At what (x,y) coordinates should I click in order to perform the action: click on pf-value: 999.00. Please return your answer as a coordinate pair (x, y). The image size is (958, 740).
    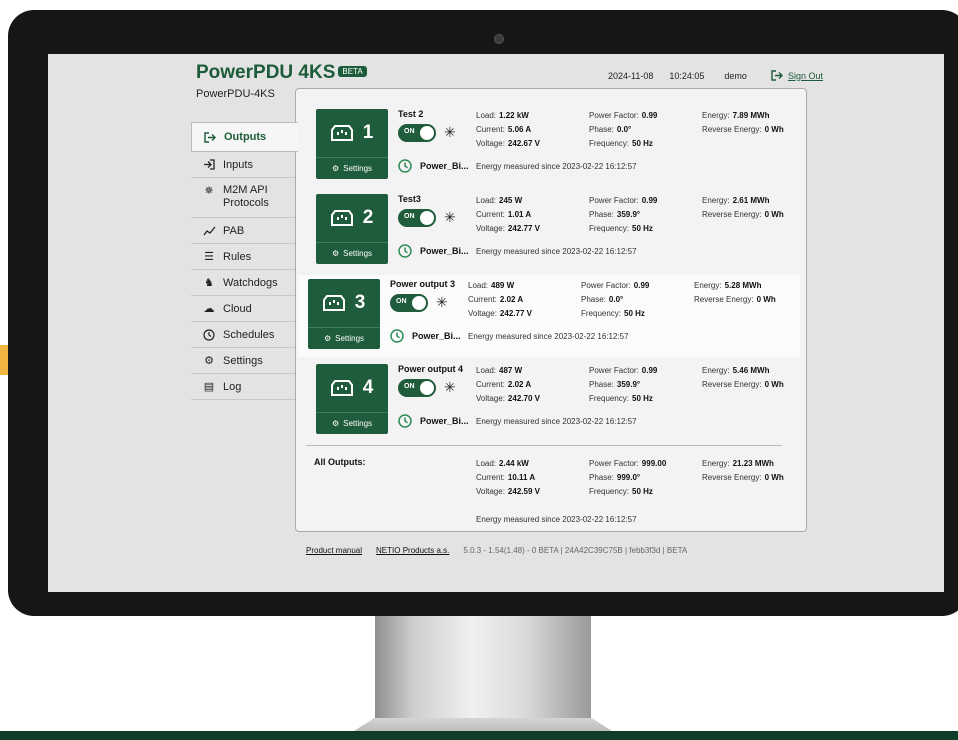
    Looking at the image, I should click on (654, 463).